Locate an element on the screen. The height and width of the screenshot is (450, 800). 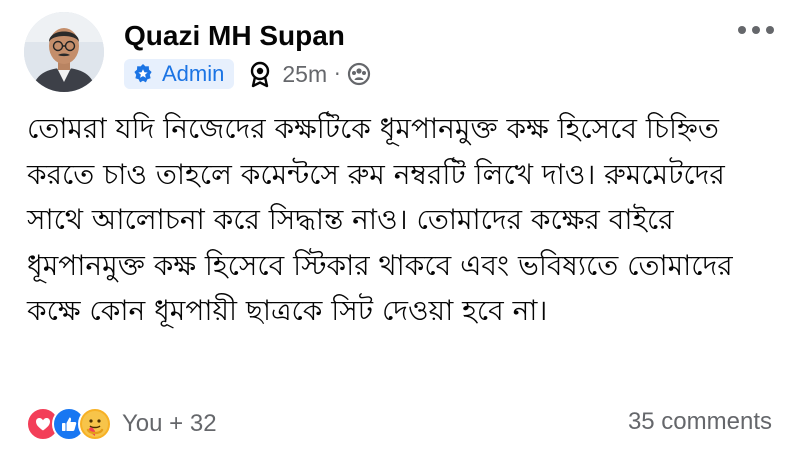
admin-badge: Admin is located at coordinates (179, 74).